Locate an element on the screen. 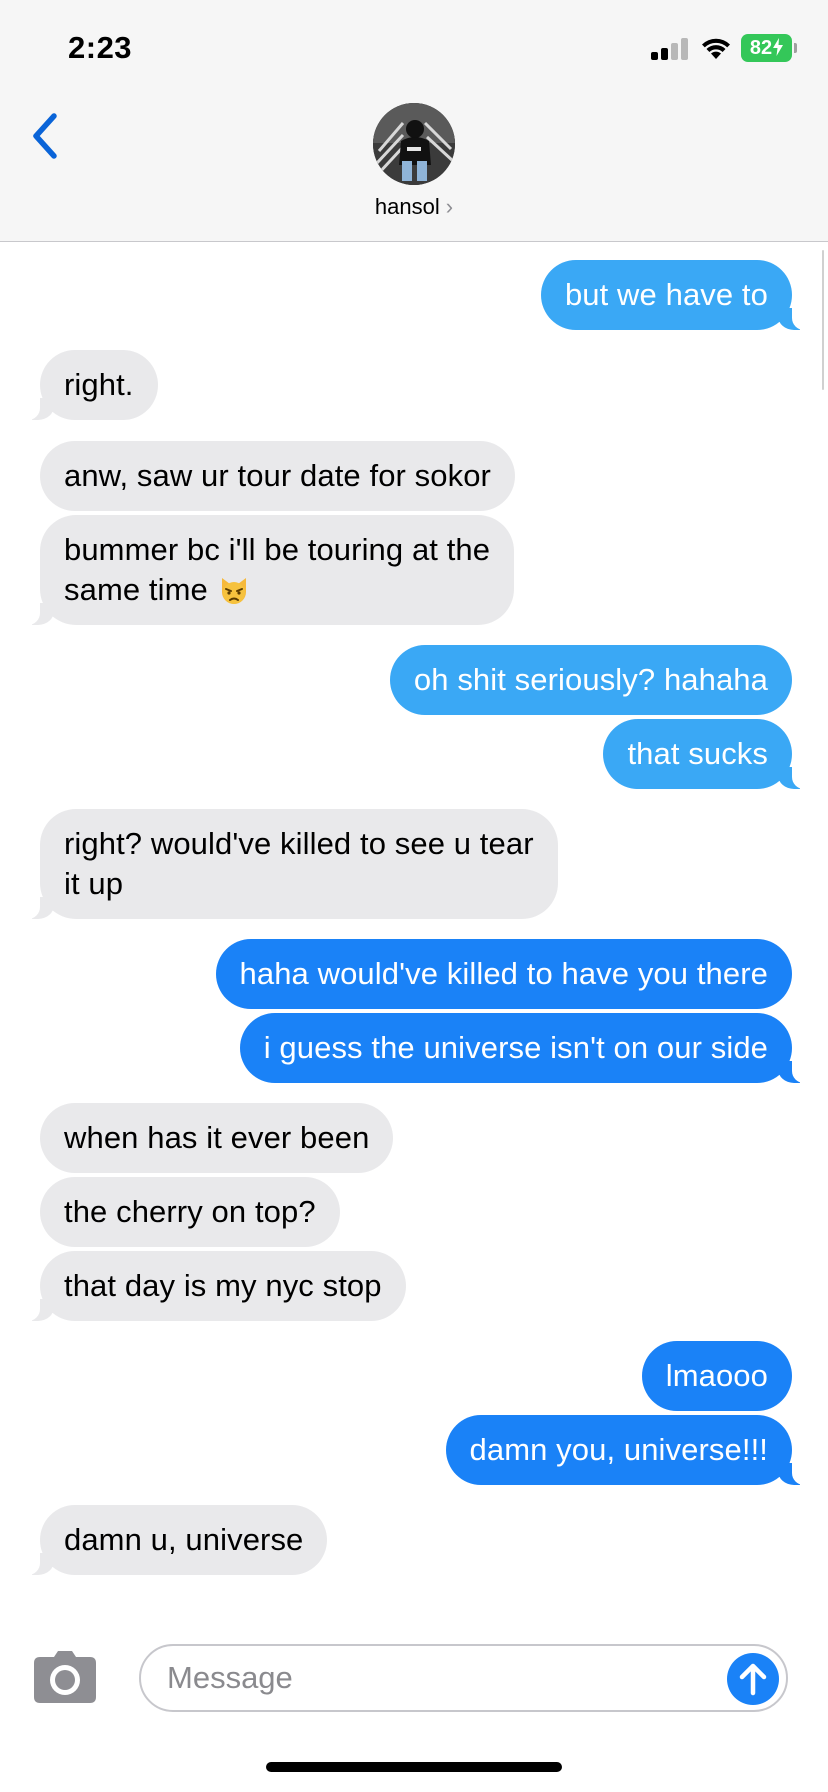  outgoing-message: damn you, universe!!! is located at coordinates (626, 1450).